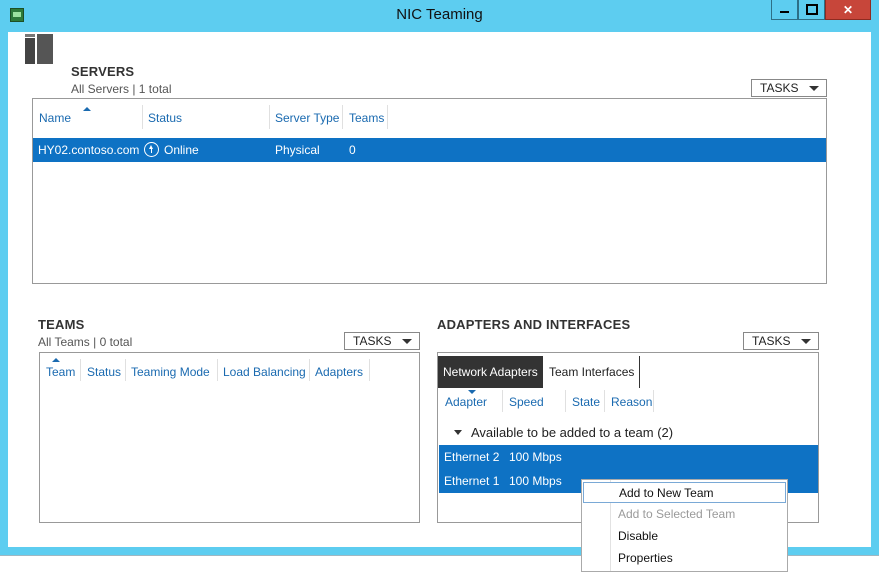 This screenshot has height=572, width=879. Describe the element at coordinates (181, 150) in the screenshot. I see `server-status: Online` at that location.